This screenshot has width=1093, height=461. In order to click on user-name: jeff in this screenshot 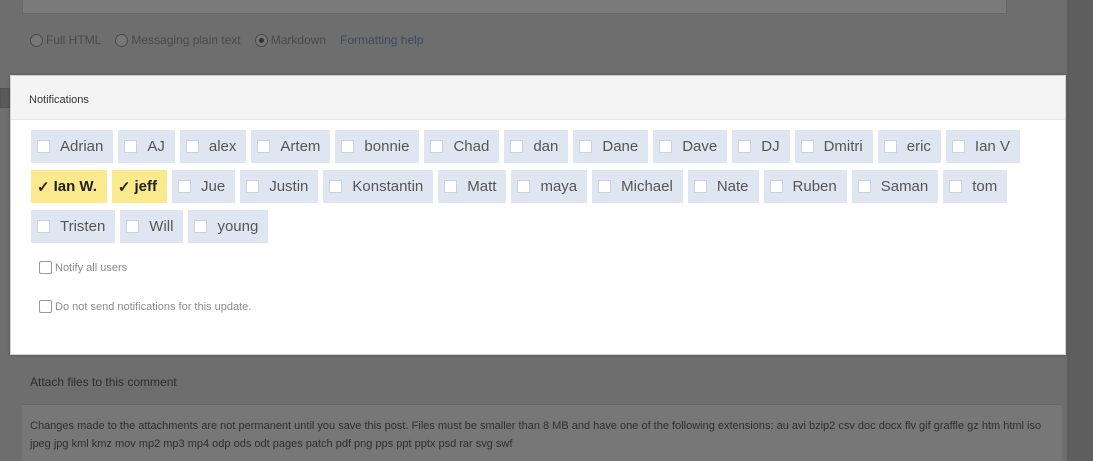, I will do `click(146, 186)`.